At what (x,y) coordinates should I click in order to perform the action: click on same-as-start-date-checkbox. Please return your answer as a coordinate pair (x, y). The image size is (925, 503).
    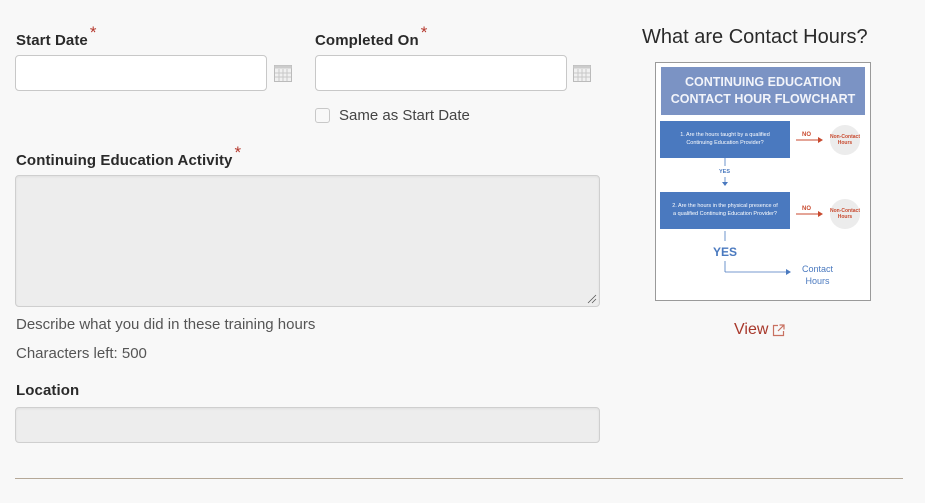
    Looking at the image, I should click on (322, 115).